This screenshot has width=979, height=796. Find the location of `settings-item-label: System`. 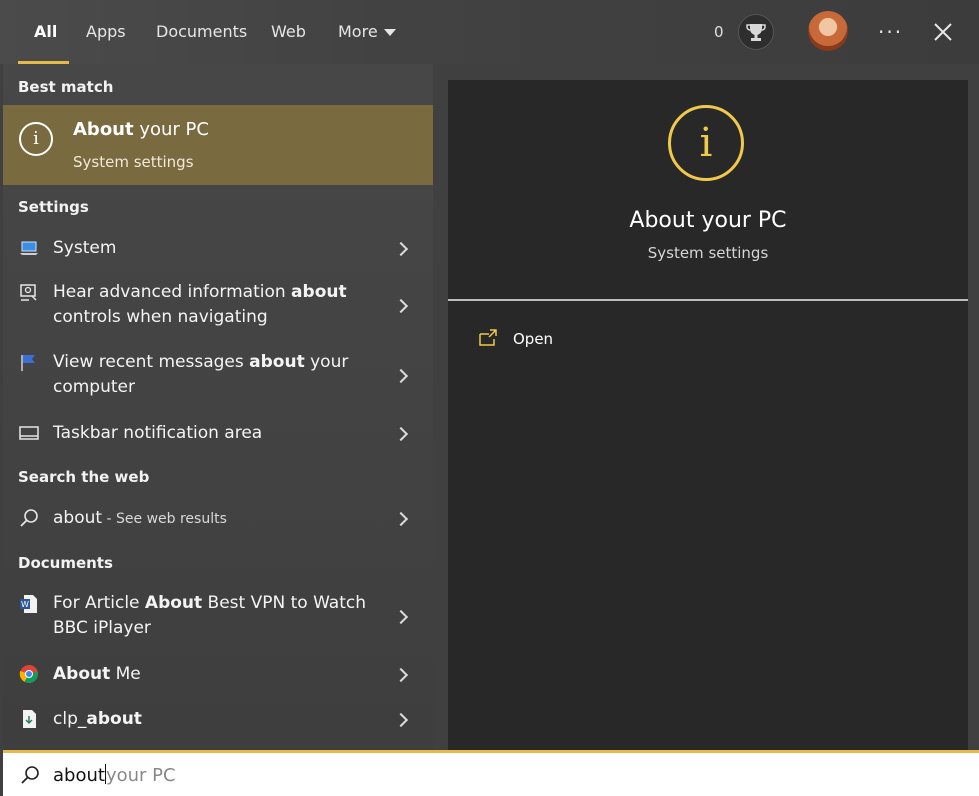

settings-item-label: System is located at coordinates (85, 248).